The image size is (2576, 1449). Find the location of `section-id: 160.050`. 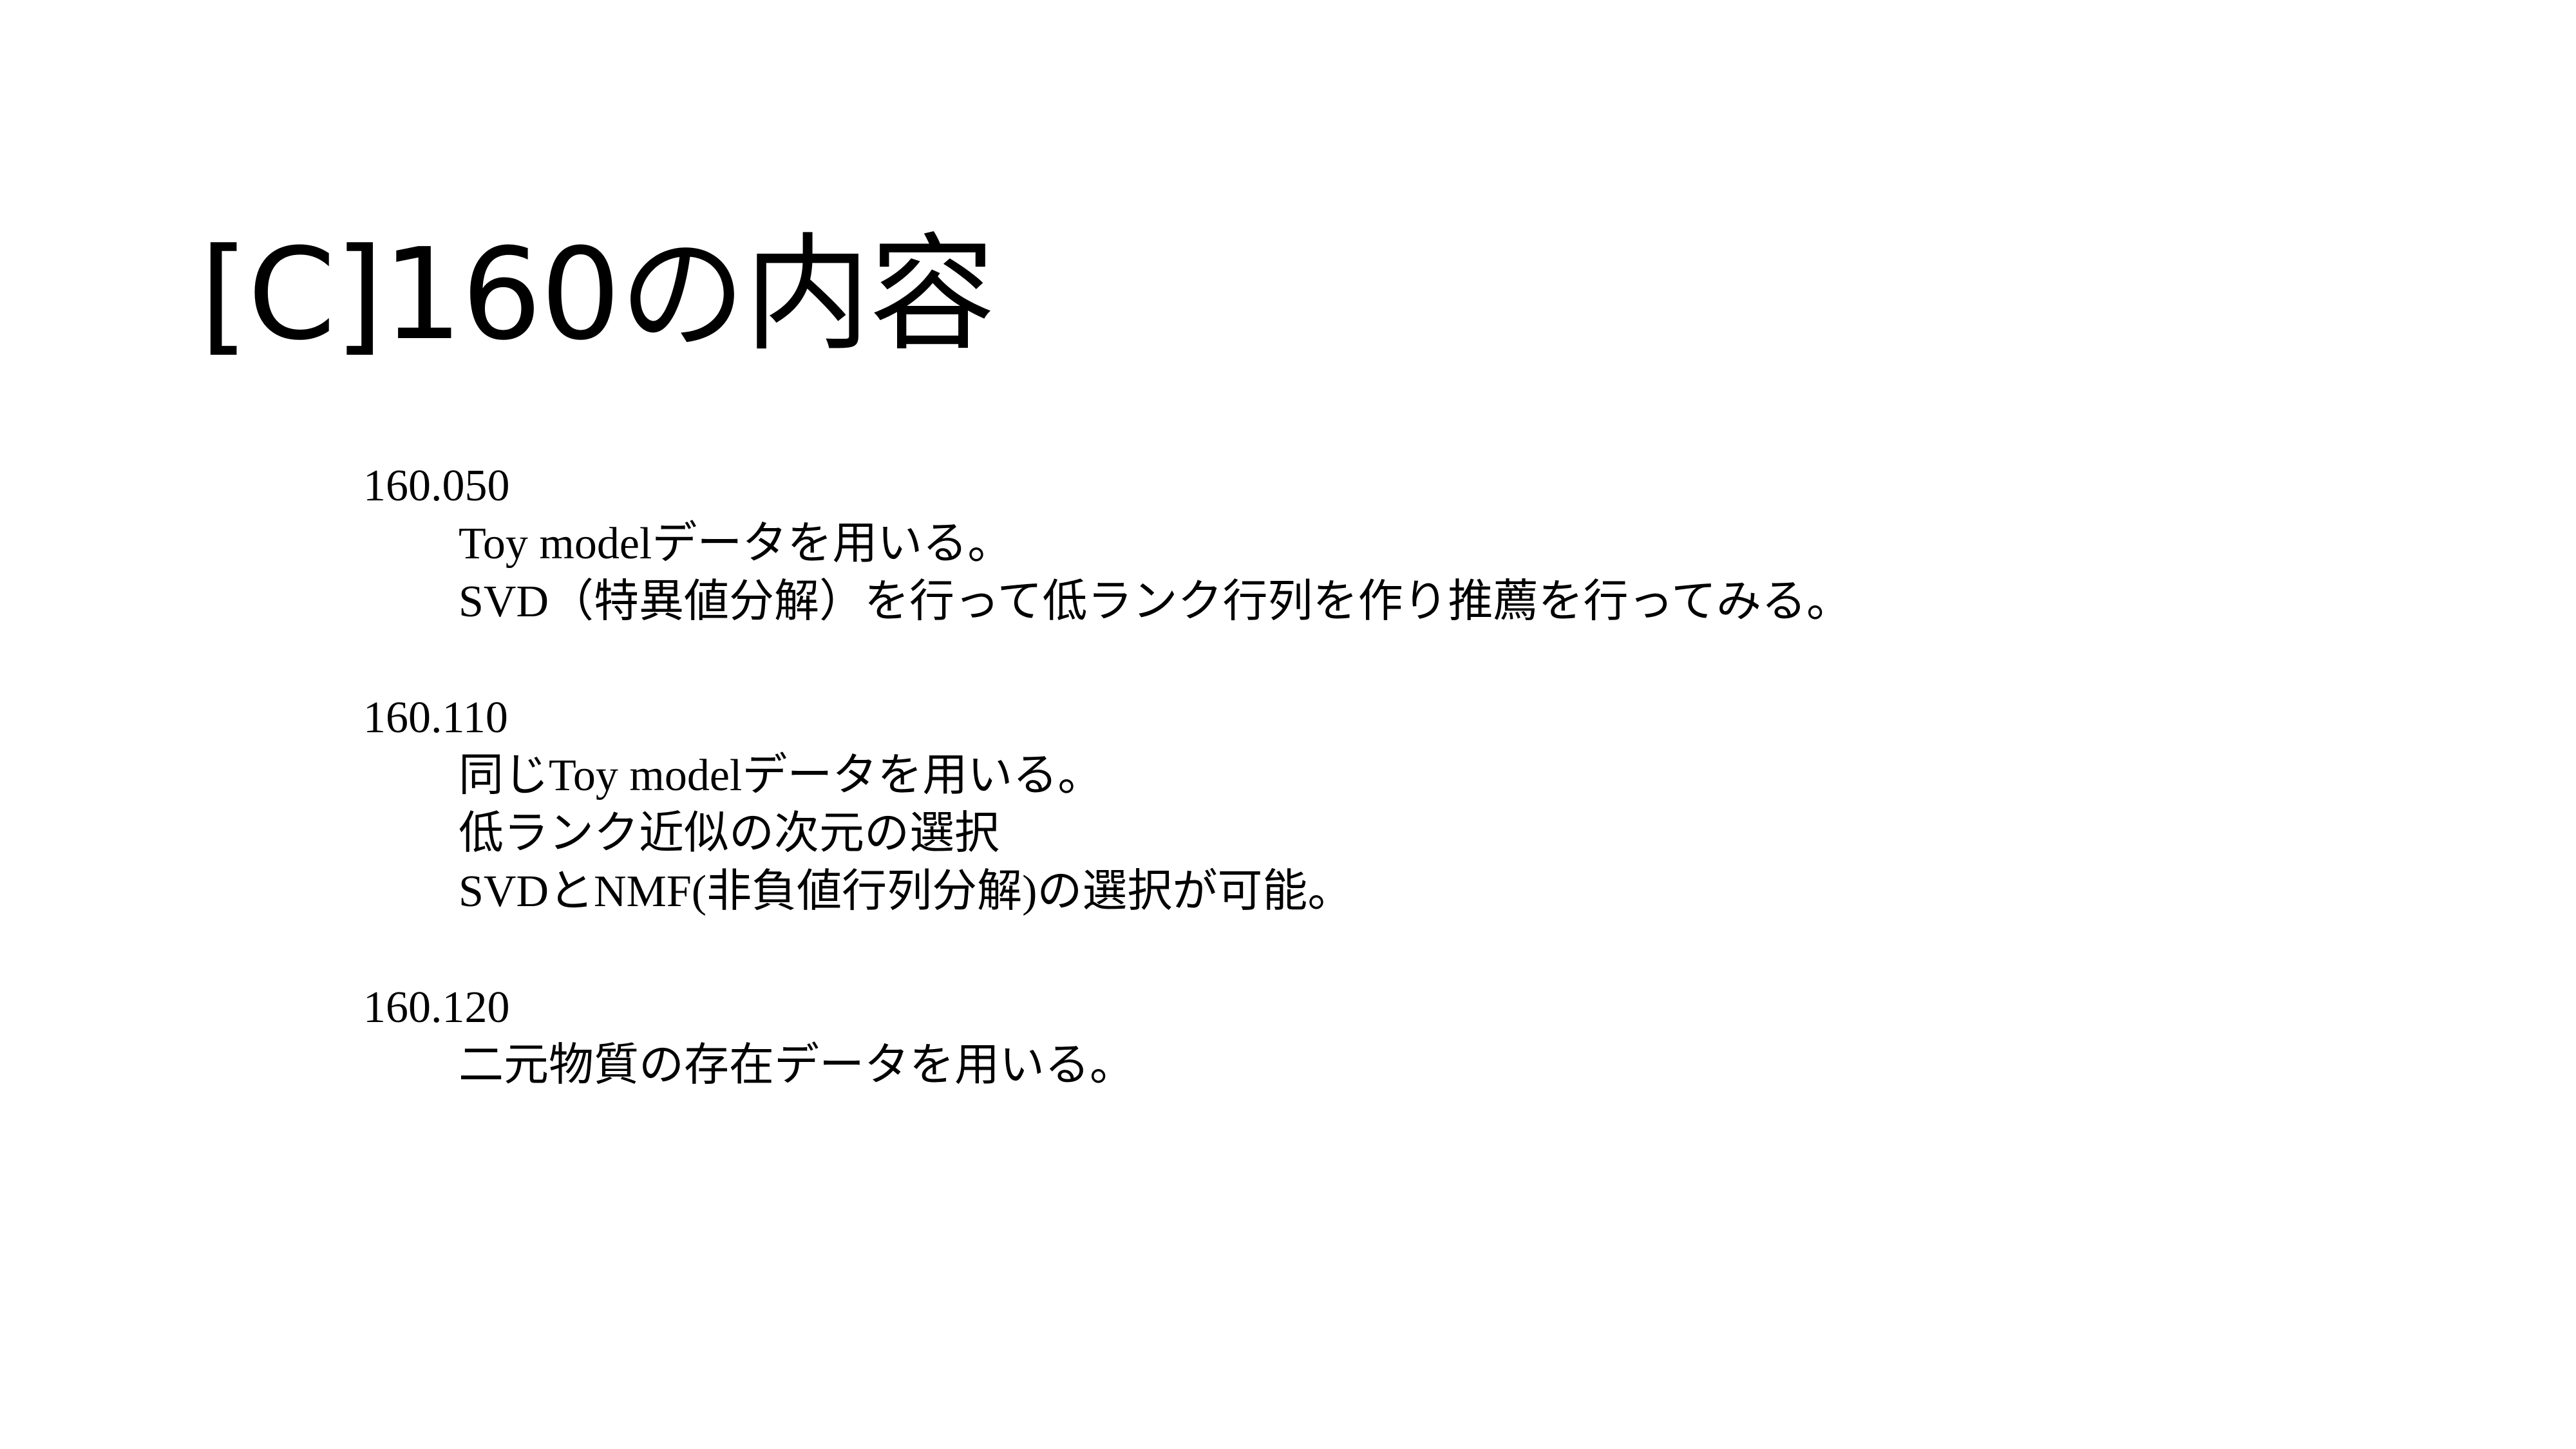

section-id: 160.050 is located at coordinates (436, 486).